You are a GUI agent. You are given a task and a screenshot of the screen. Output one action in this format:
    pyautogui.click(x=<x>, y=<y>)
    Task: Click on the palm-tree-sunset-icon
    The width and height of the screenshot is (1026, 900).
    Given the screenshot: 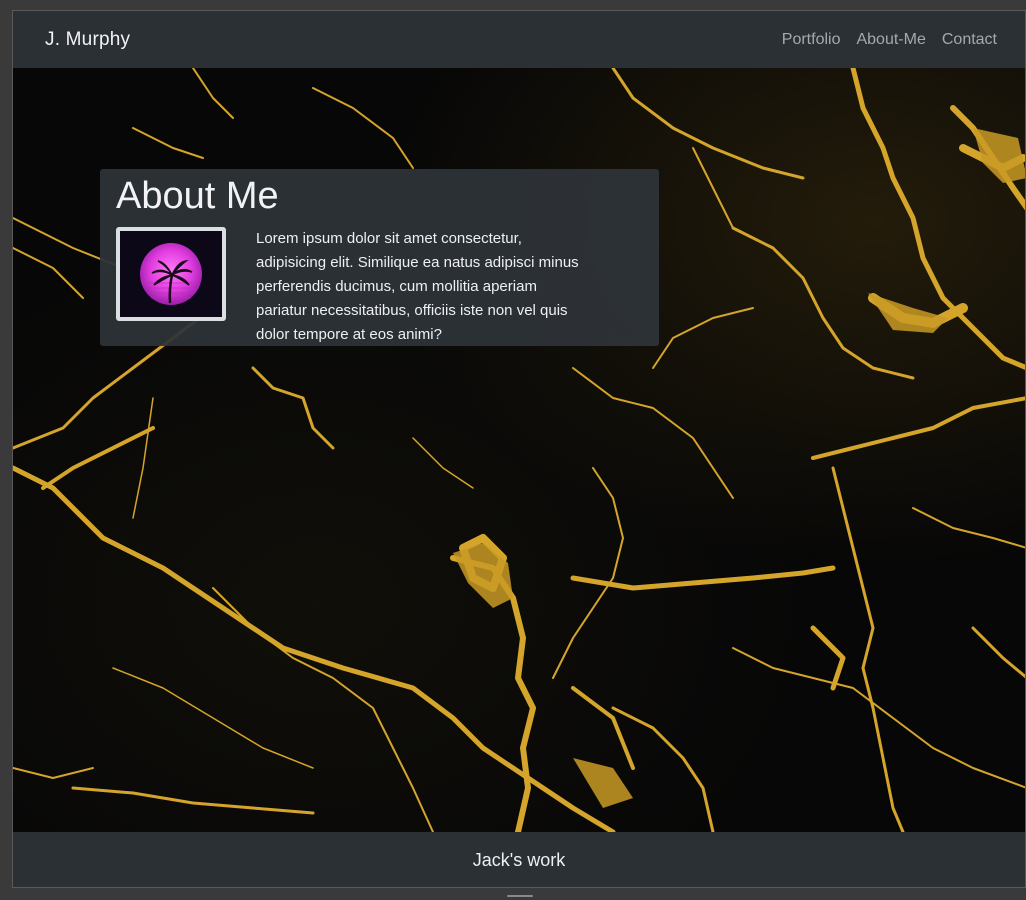 What is the action you would take?
    pyautogui.click(x=171, y=274)
    